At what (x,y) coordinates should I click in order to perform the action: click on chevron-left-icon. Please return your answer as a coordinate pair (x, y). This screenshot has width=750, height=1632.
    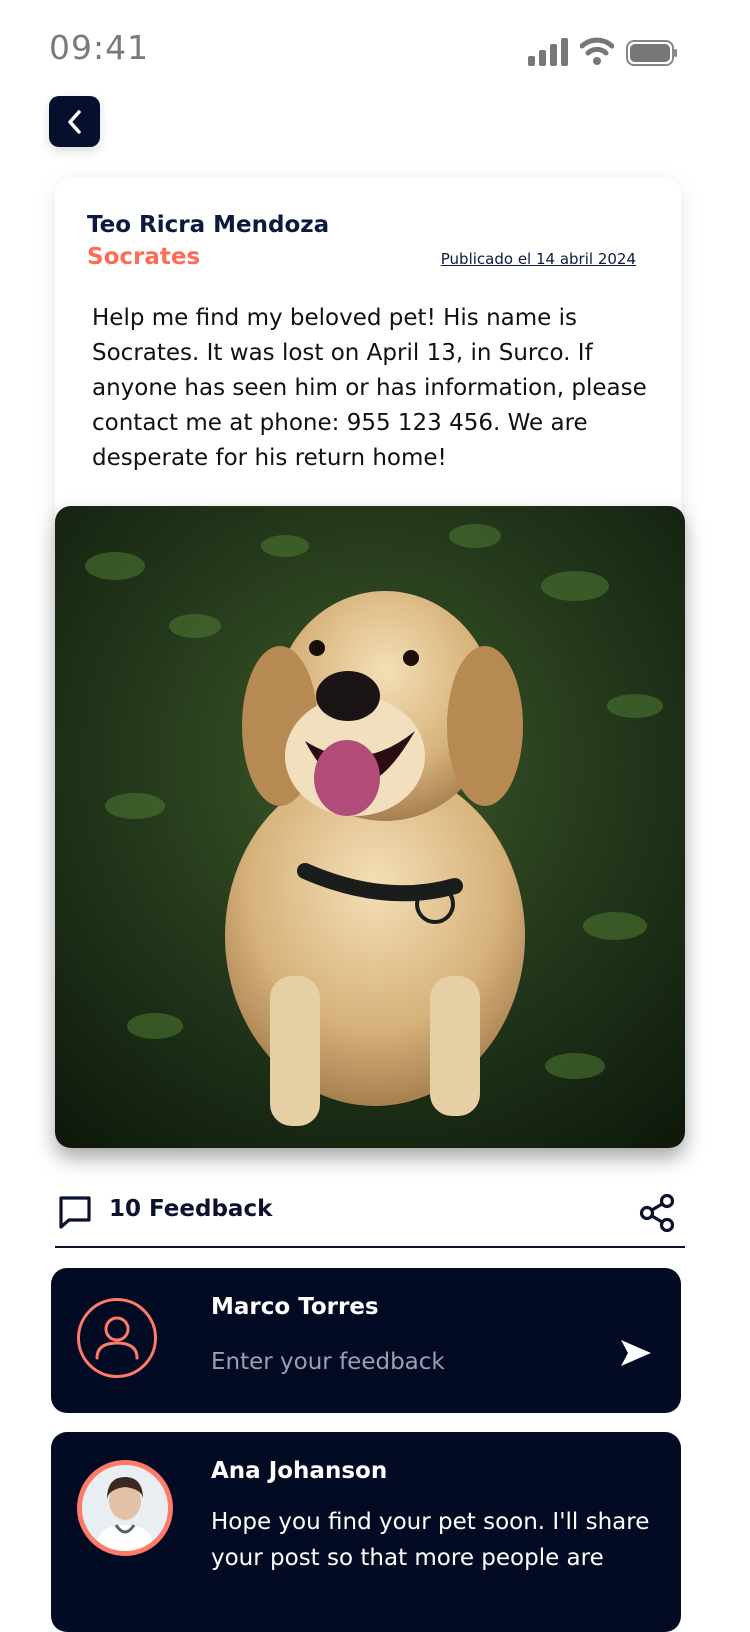
    Looking at the image, I should click on (74, 121).